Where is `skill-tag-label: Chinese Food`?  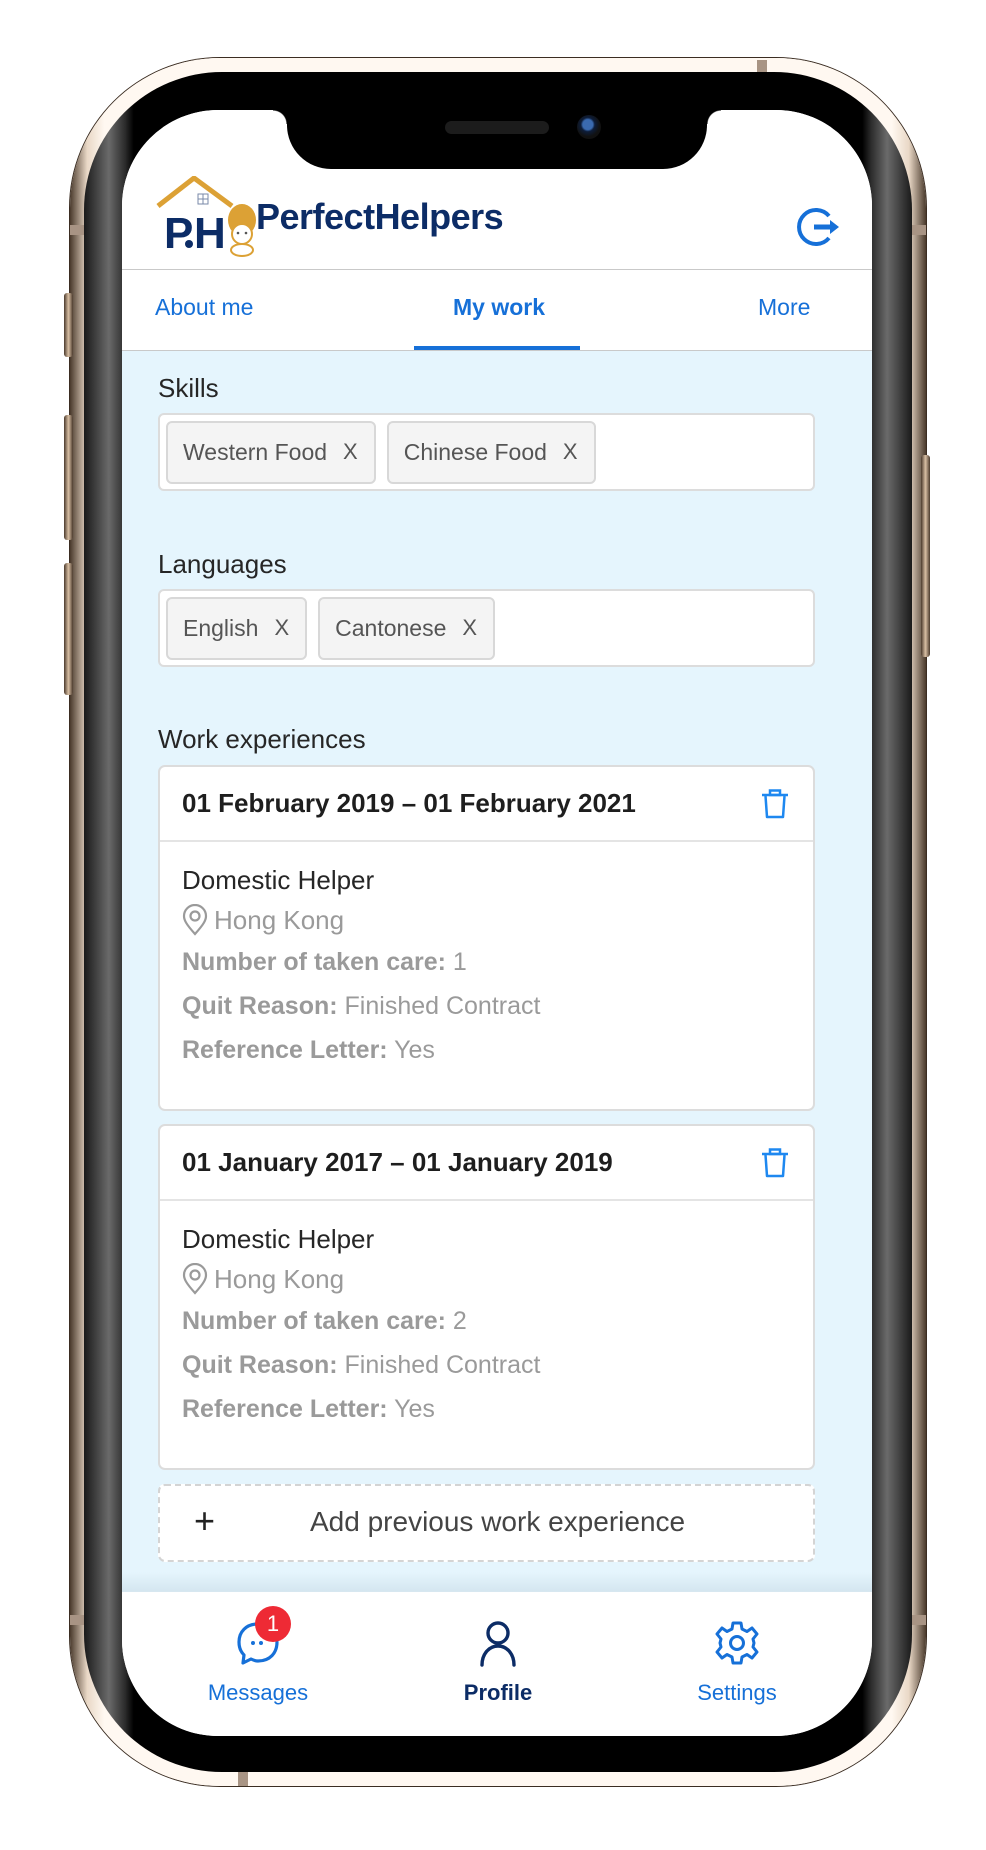 skill-tag-label: Chinese Food is located at coordinates (475, 451).